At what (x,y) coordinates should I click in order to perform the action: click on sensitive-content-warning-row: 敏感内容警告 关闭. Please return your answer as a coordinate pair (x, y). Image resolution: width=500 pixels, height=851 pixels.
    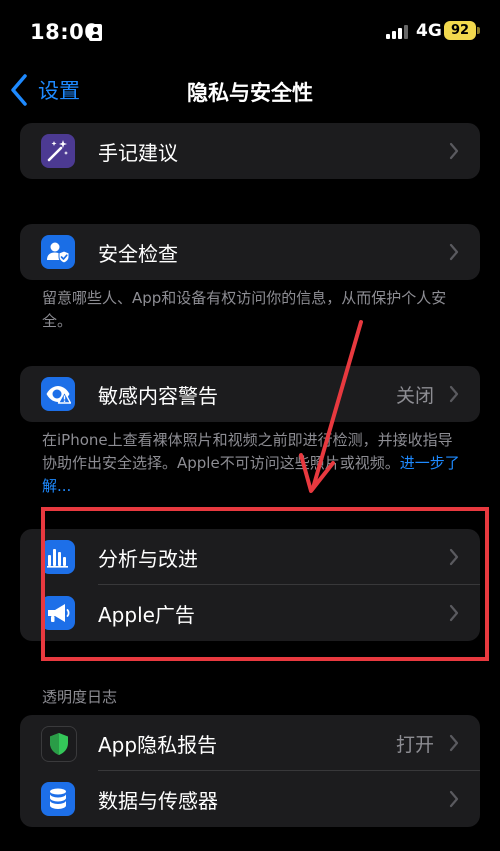
    Looking at the image, I should click on (250, 394).